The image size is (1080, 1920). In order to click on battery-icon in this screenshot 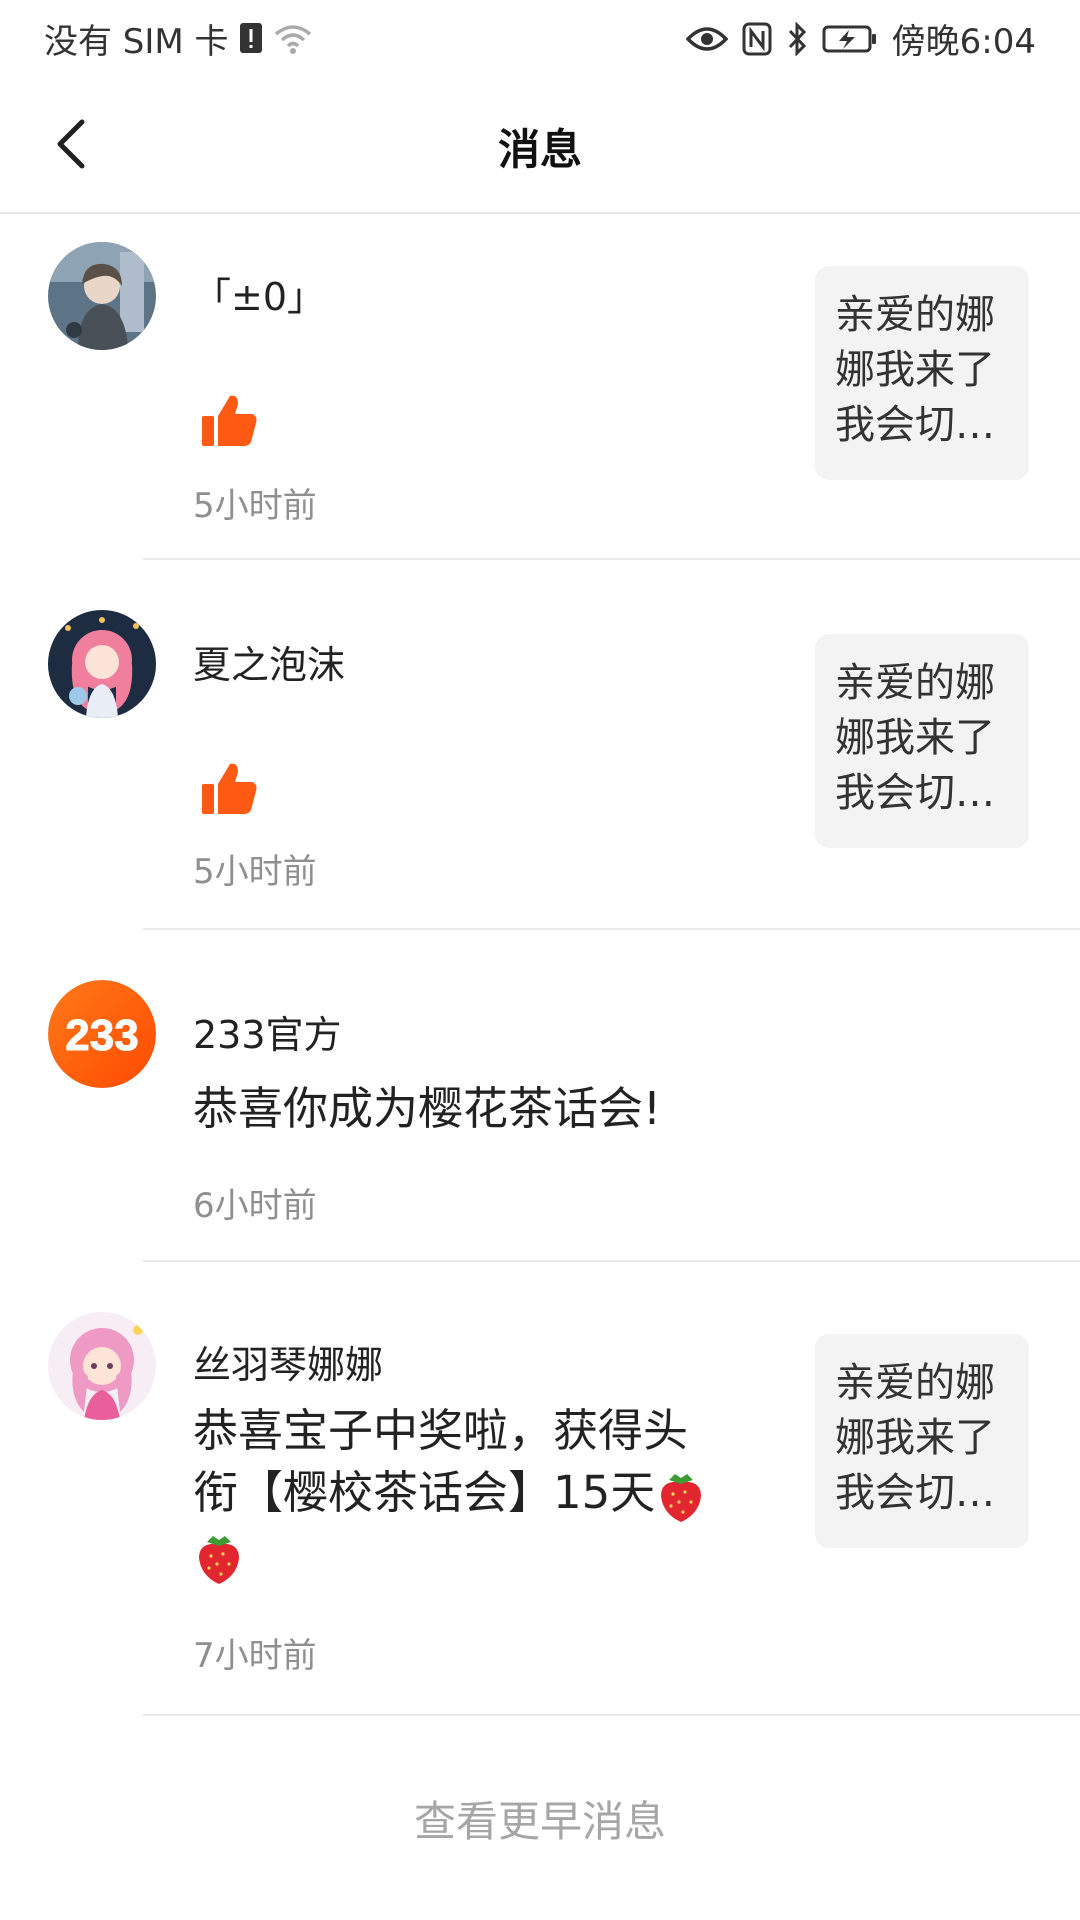, I will do `click(850, 39)`.